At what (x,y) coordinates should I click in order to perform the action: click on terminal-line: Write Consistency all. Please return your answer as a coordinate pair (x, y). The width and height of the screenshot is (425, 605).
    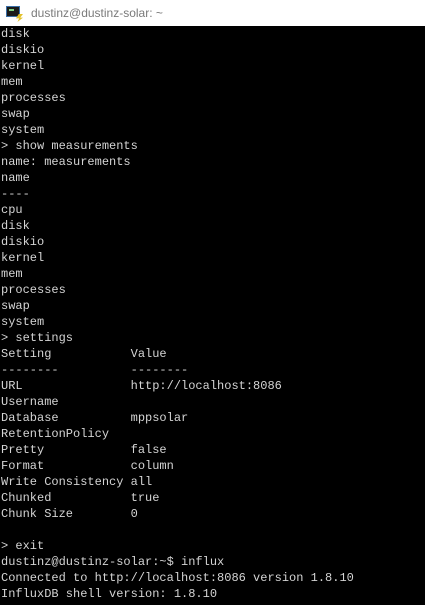
    Looking at the image, I should click on (77, 482).